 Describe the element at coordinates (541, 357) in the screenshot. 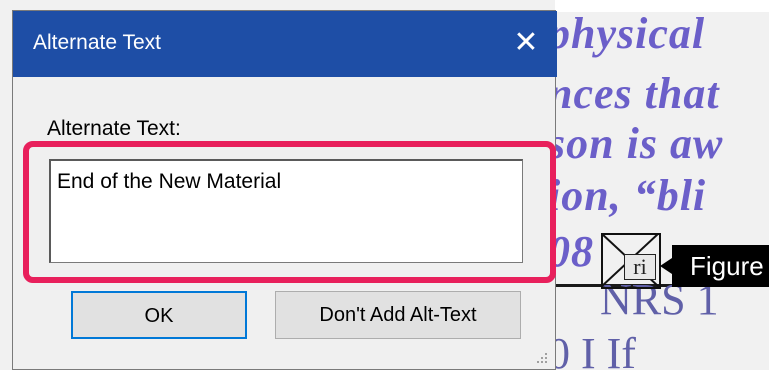

I see `resize-grip-icon` at that location.